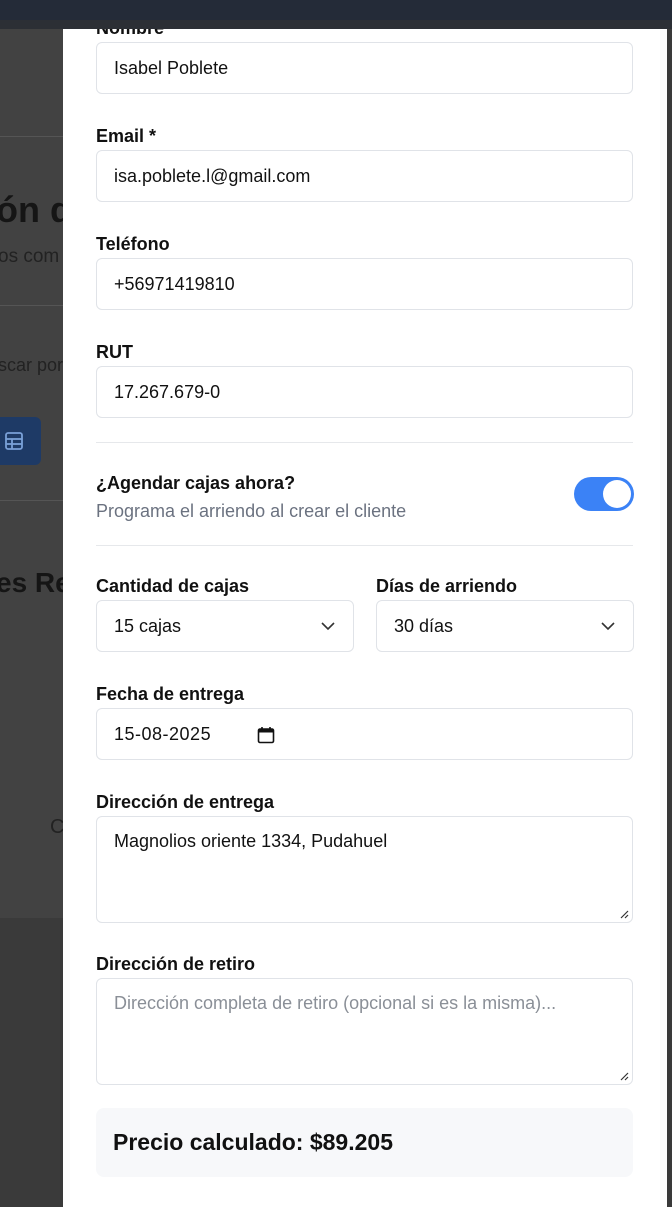 This screenshot has width=672, height=1207. What do you see at coordinates (30, 256) in the screenshot?
I see `background-subtitle: os com` at bounding box center [30, 256].